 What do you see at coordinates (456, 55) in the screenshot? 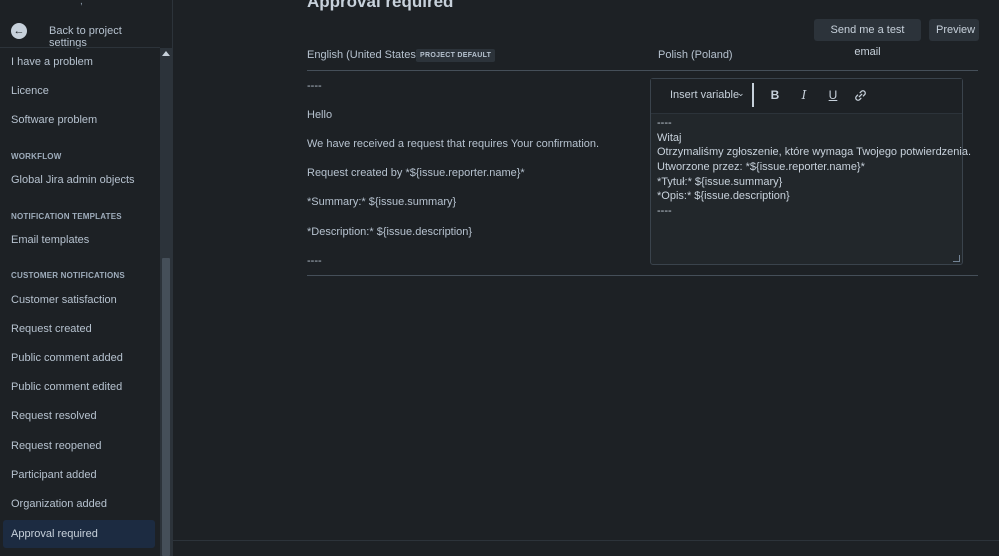
I see `project-default-badge: PROJECT DEFAULT` at bounding box center [456, 55].